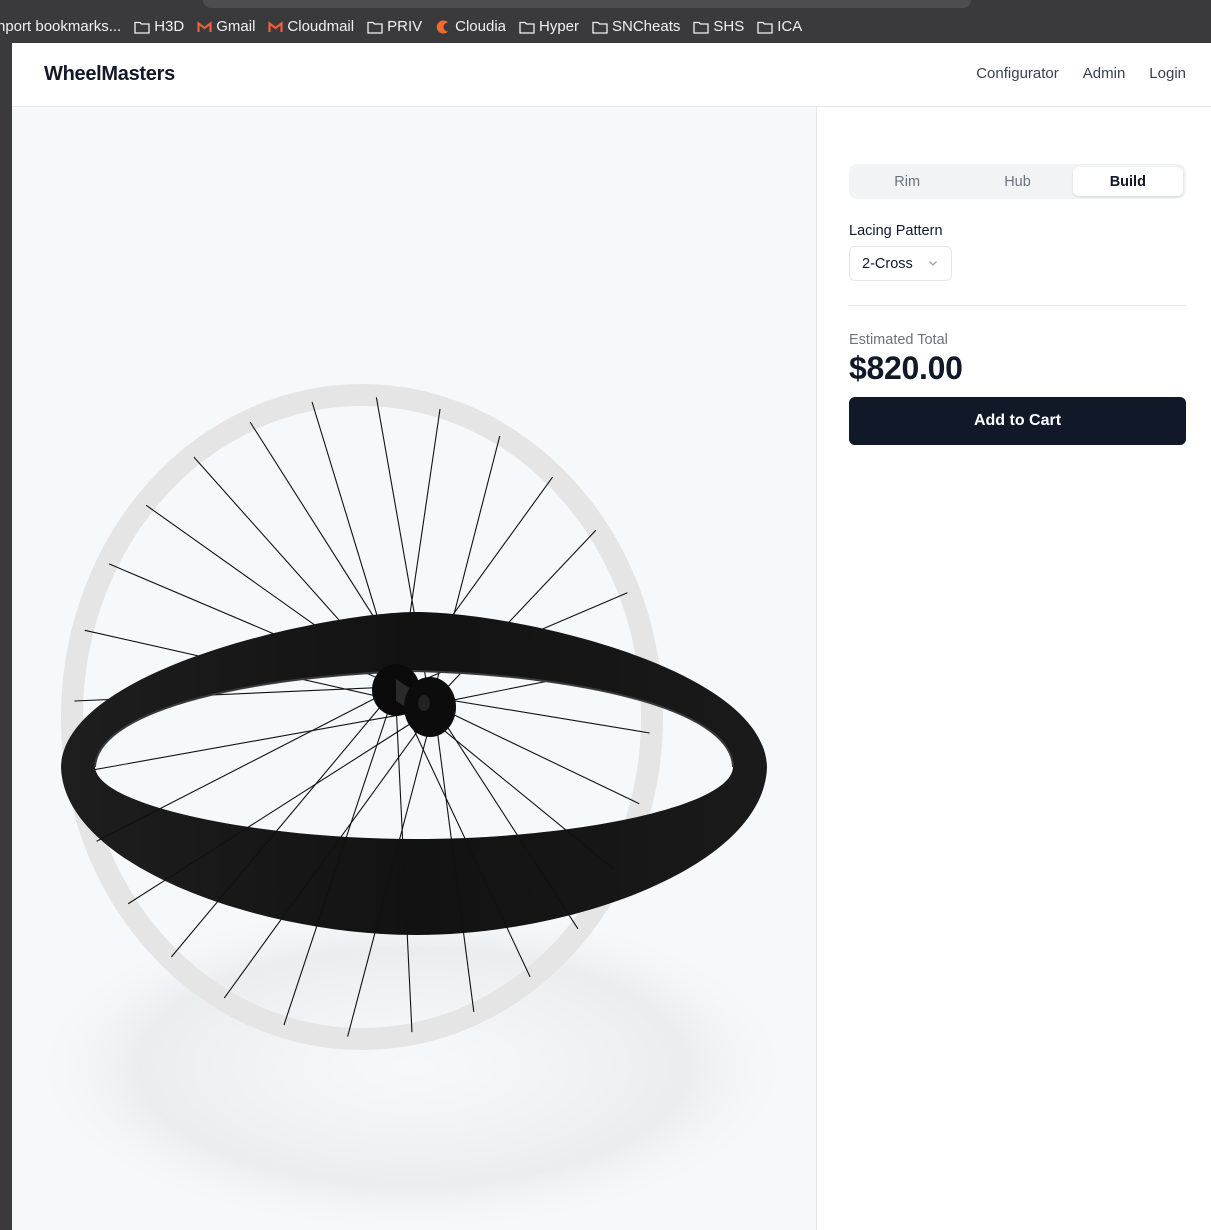 Image resolution: width=1211 pixels, height=1230 pixels. Describe the element at coordinates (887, 263) in the screenshot. I see `lacing-pattern-value: 2-Cross` at that location.